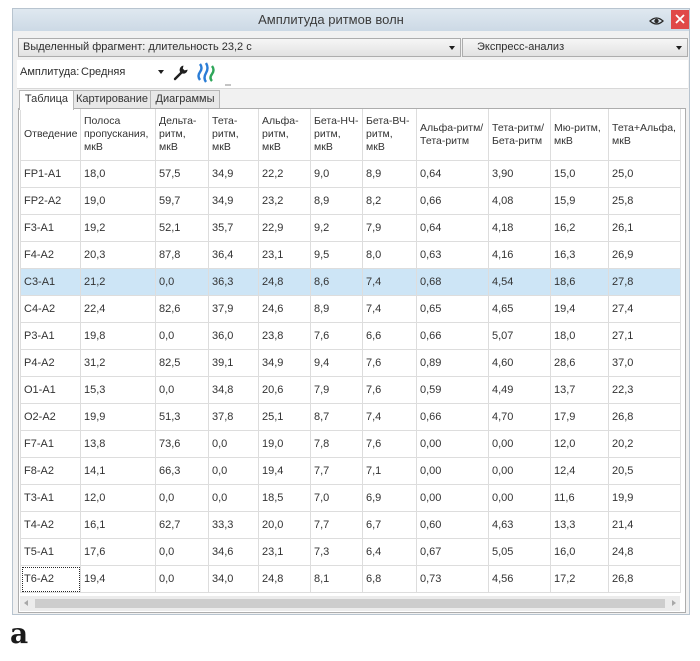 Image resolution: width=700 pixels, height=661 pixels. What do you see at coordinates (233, 525) in the screenshot?
I see `cell-theta: 33,3` at bounding box center [233, 525].